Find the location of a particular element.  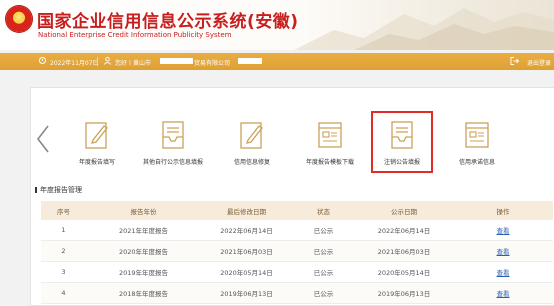

section-title: 年度报告管理 is located at coordinates (58, 190).